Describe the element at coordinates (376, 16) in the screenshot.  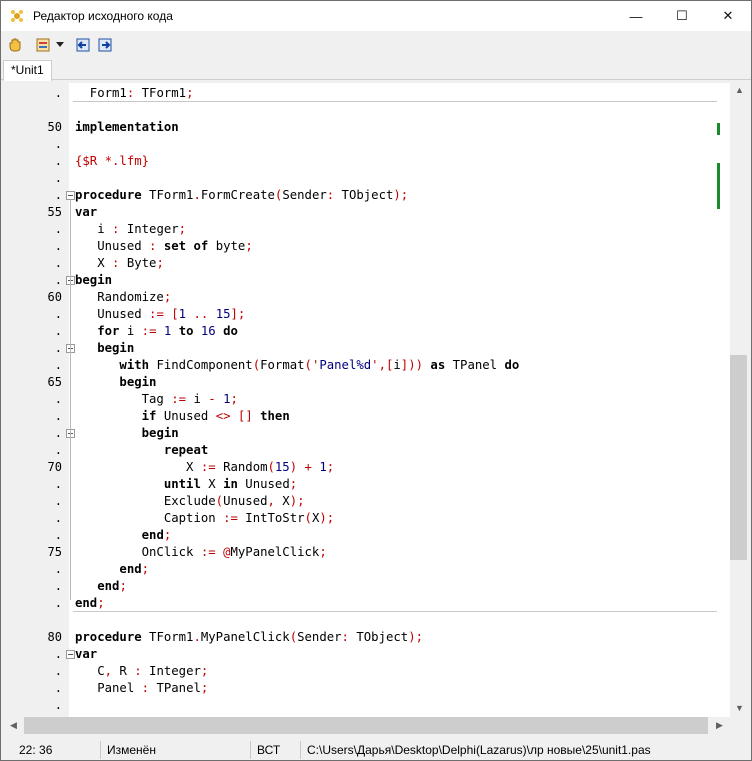
I see `title-bar: Редактор исходного кода — ☐ ✕` at that location.